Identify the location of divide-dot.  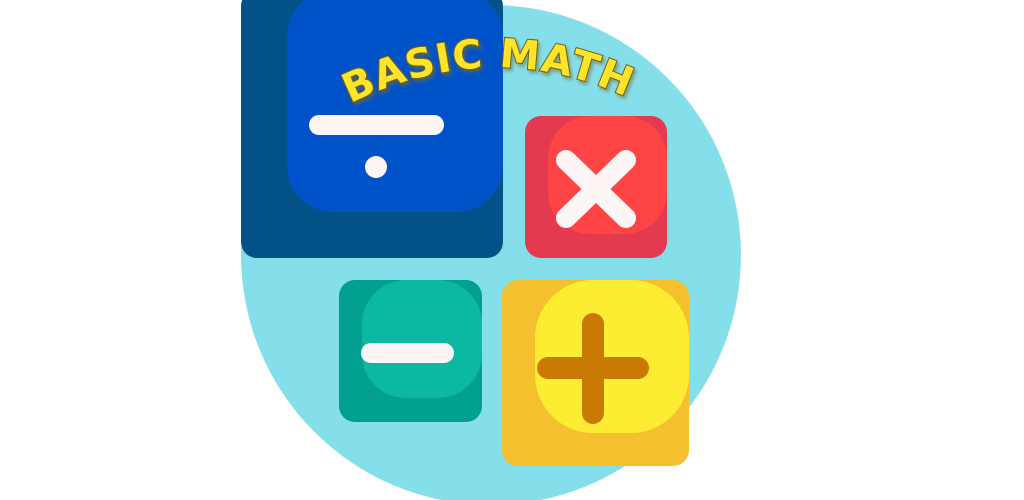
(376, 167).